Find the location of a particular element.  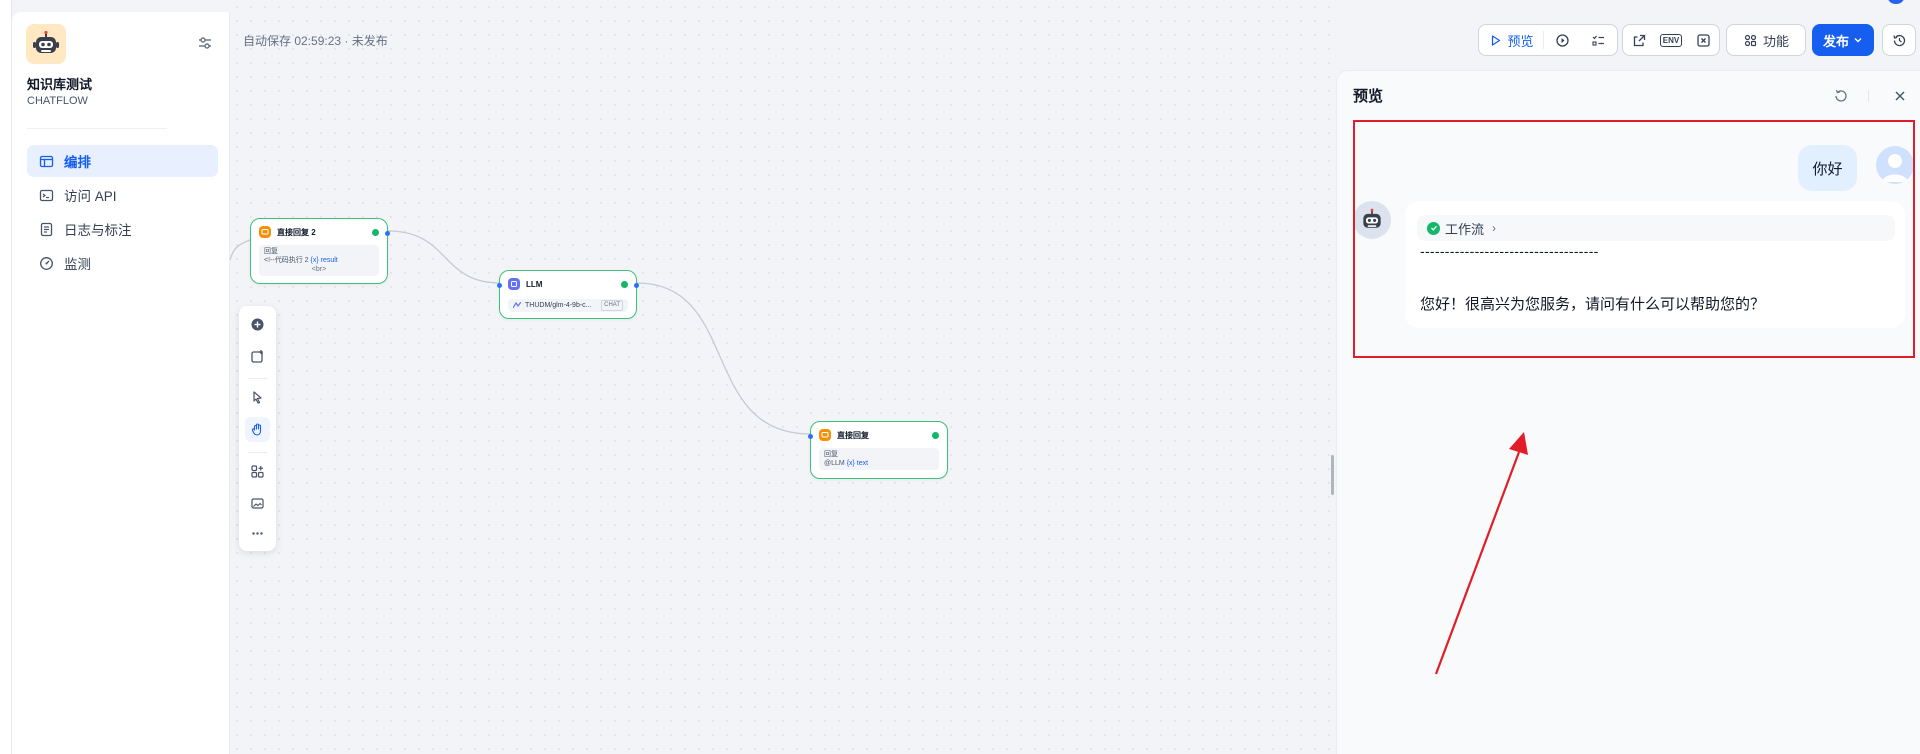

node-header: LLM is located at coordinates (525, 284).